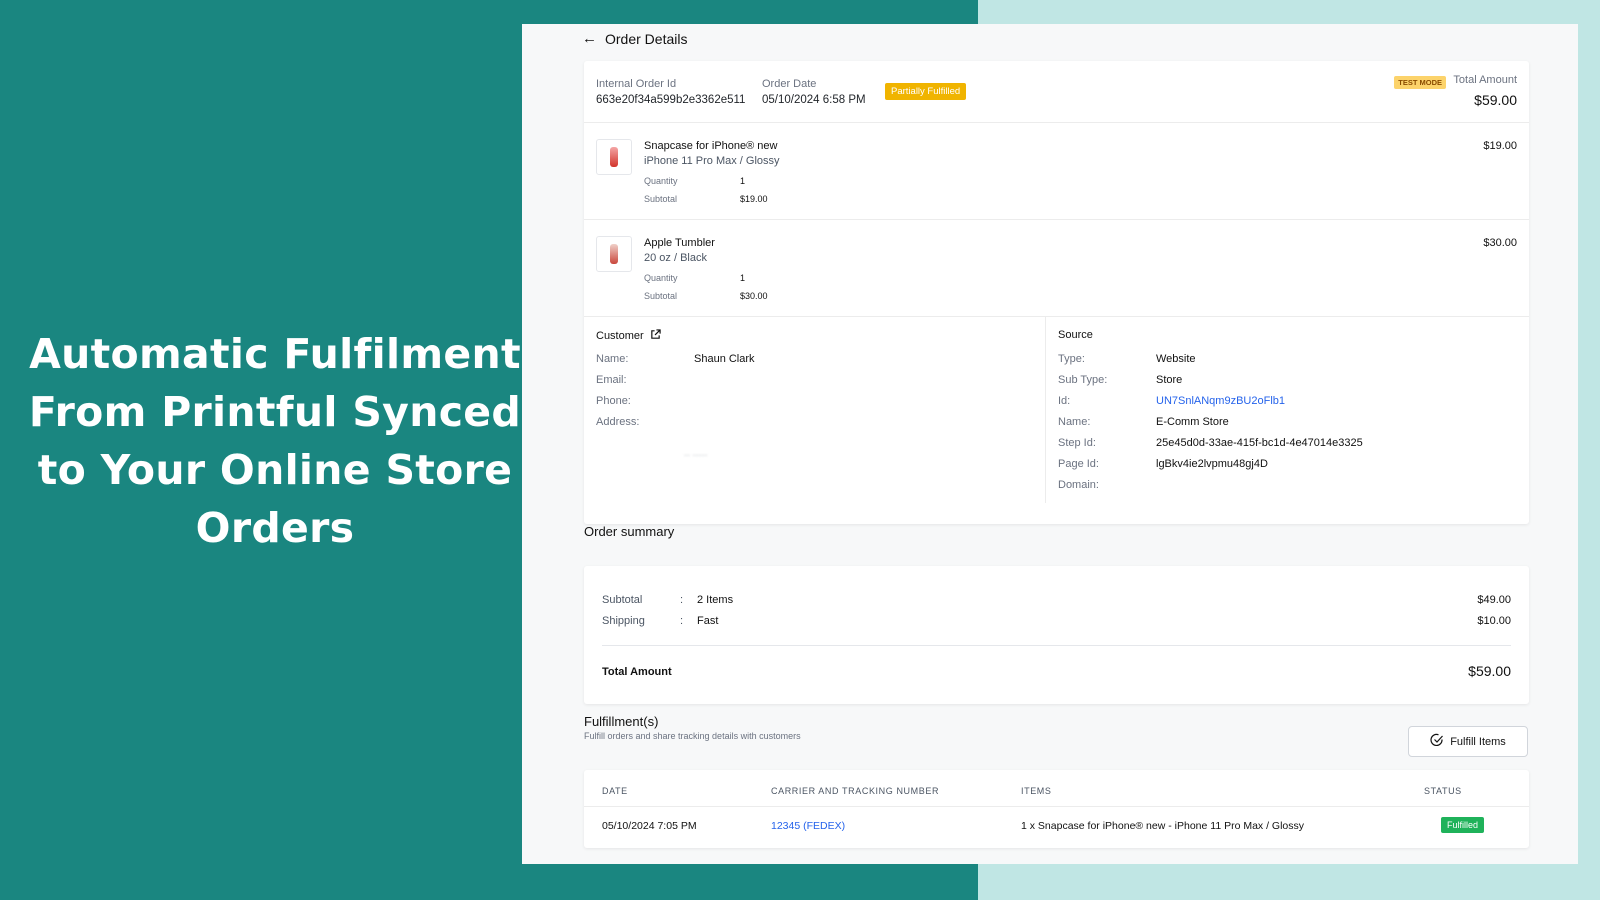 The height and width of the screenshot is (900, 1600). Describe the element at coordinates (1443, 791) in the screenshot. I see `column-header-status: STATUS` at that location.